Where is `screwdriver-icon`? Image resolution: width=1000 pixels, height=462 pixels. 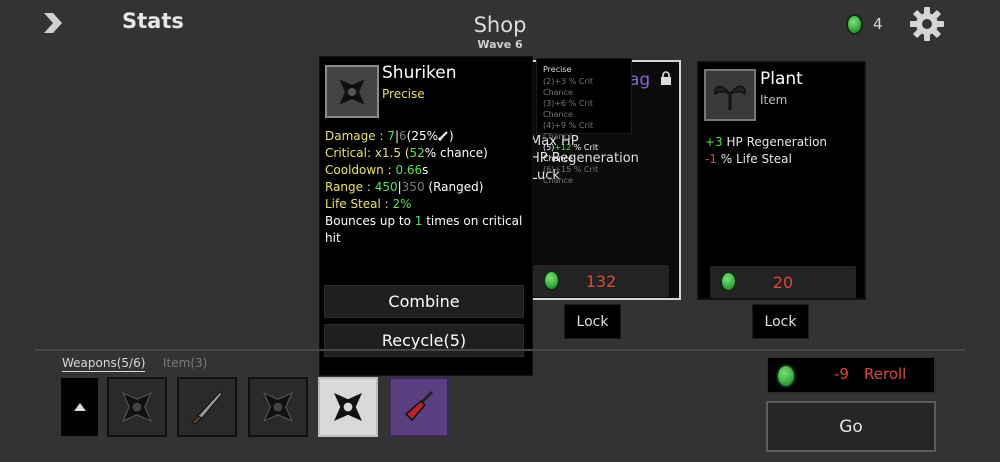 screwdriver-icon is located at coordinates (419, 406).